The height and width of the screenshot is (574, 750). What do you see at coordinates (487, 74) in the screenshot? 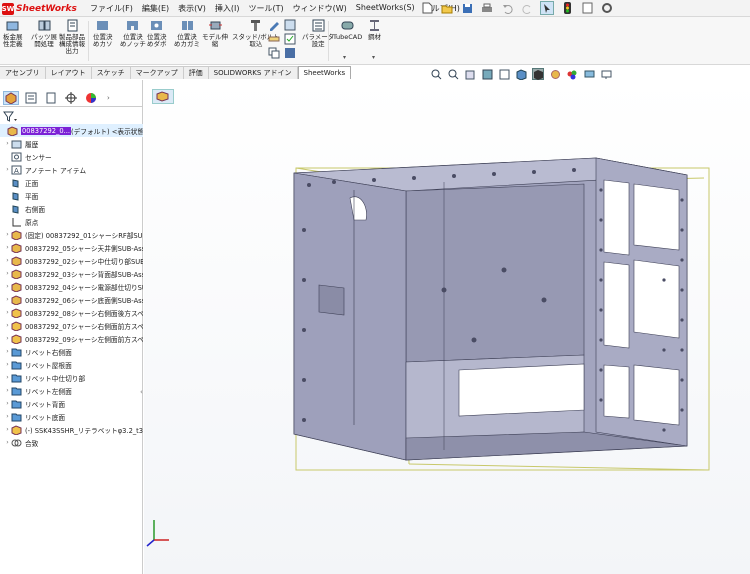
I see `section-view-icon` at bounding box center [487, 74].